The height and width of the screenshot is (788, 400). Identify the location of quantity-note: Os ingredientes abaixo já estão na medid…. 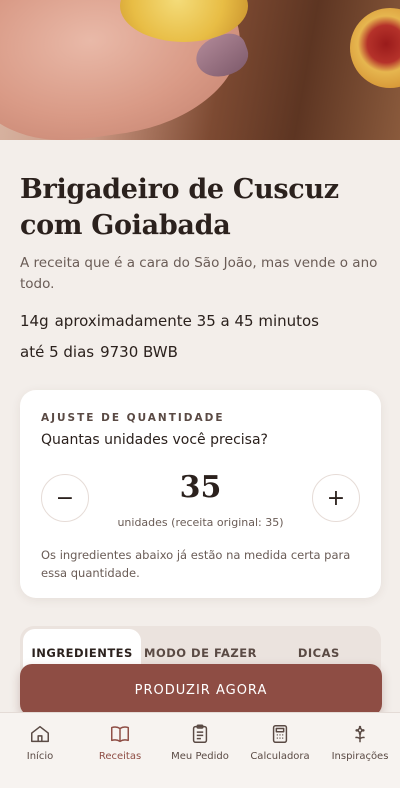
(196, 564).